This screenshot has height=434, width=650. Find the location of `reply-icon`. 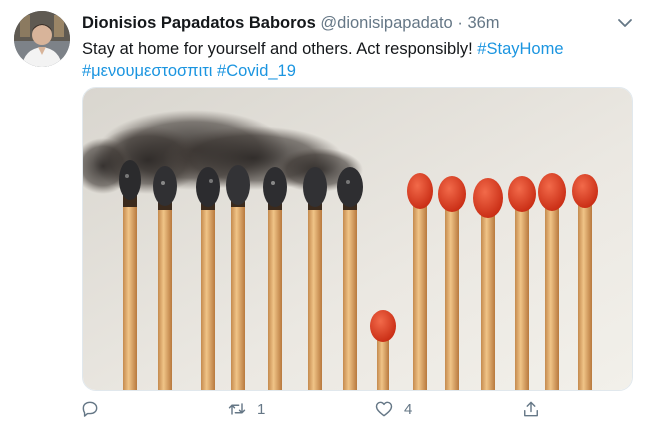

reply-icon is located at coordinates (90, 409).